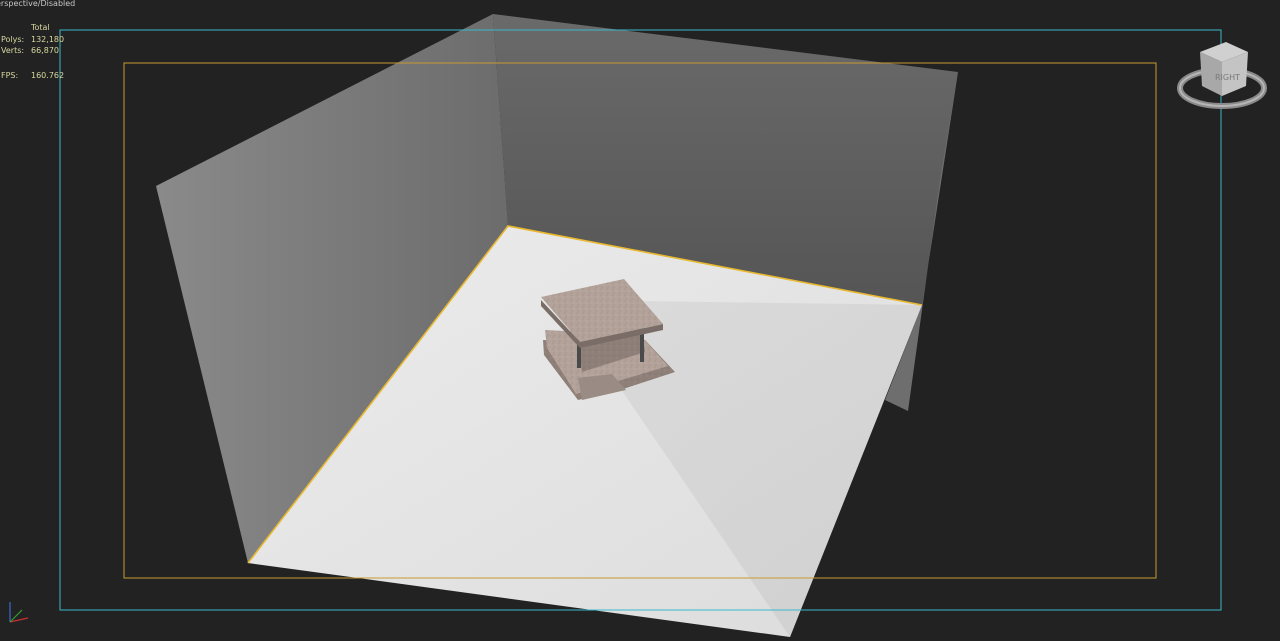 The height and width of the screenshot is (641, 1280). Describe the element at coordinates (48, 75) in the screenshot. I see `stat-fps-value: 160.762` at that location.